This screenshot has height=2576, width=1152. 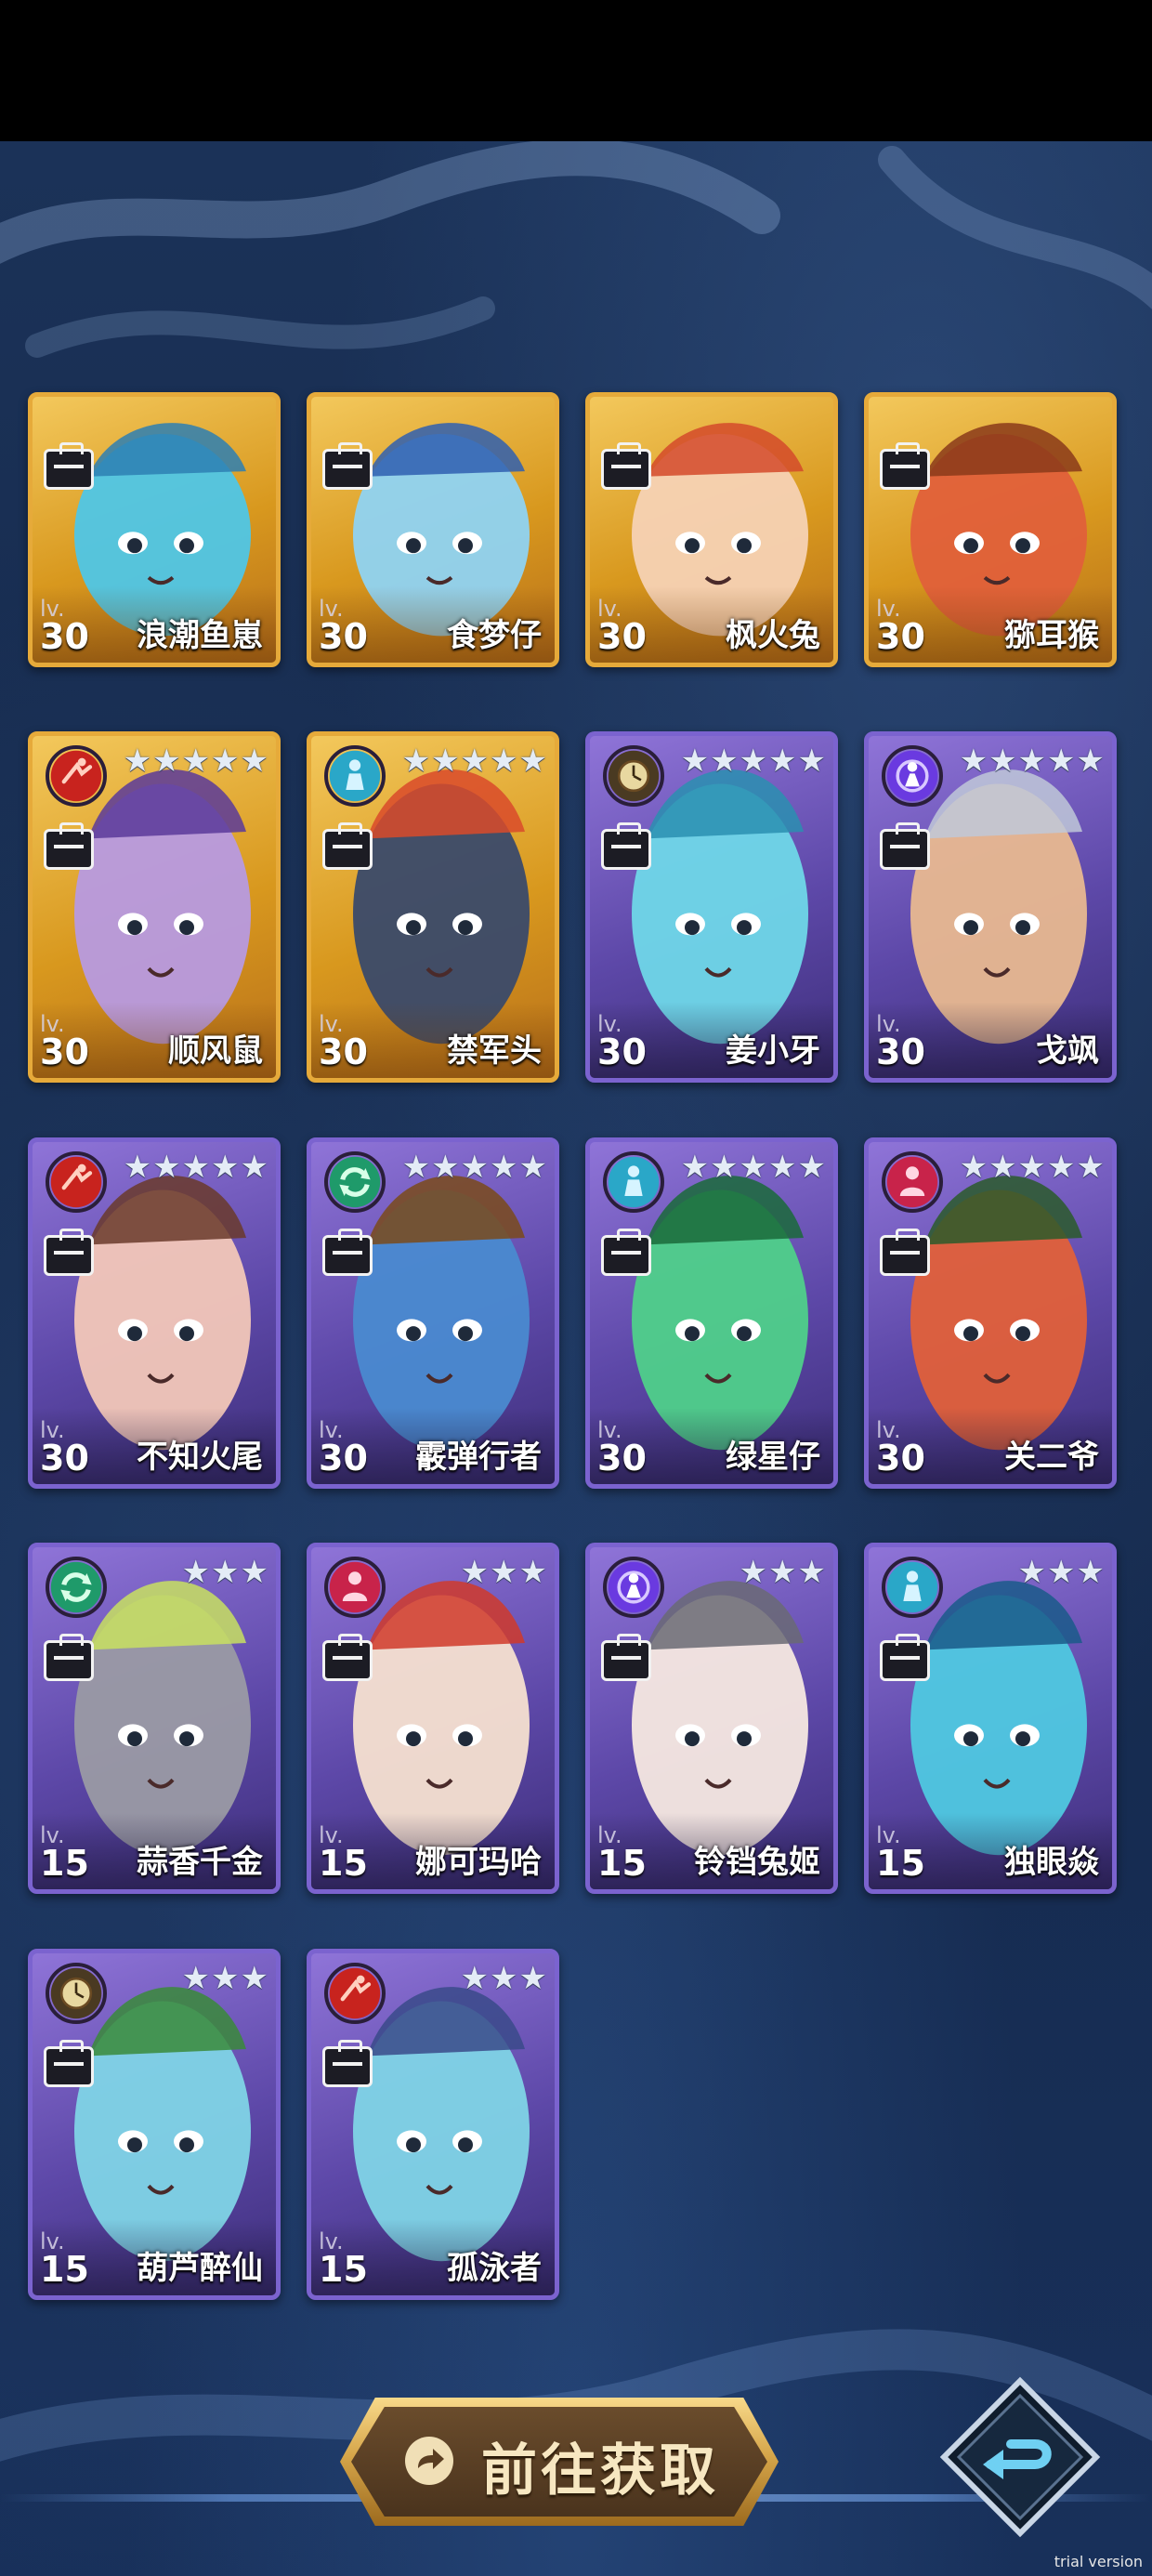 I want to click on redirect-arrow-glyph, so click(x=431, y=2459).